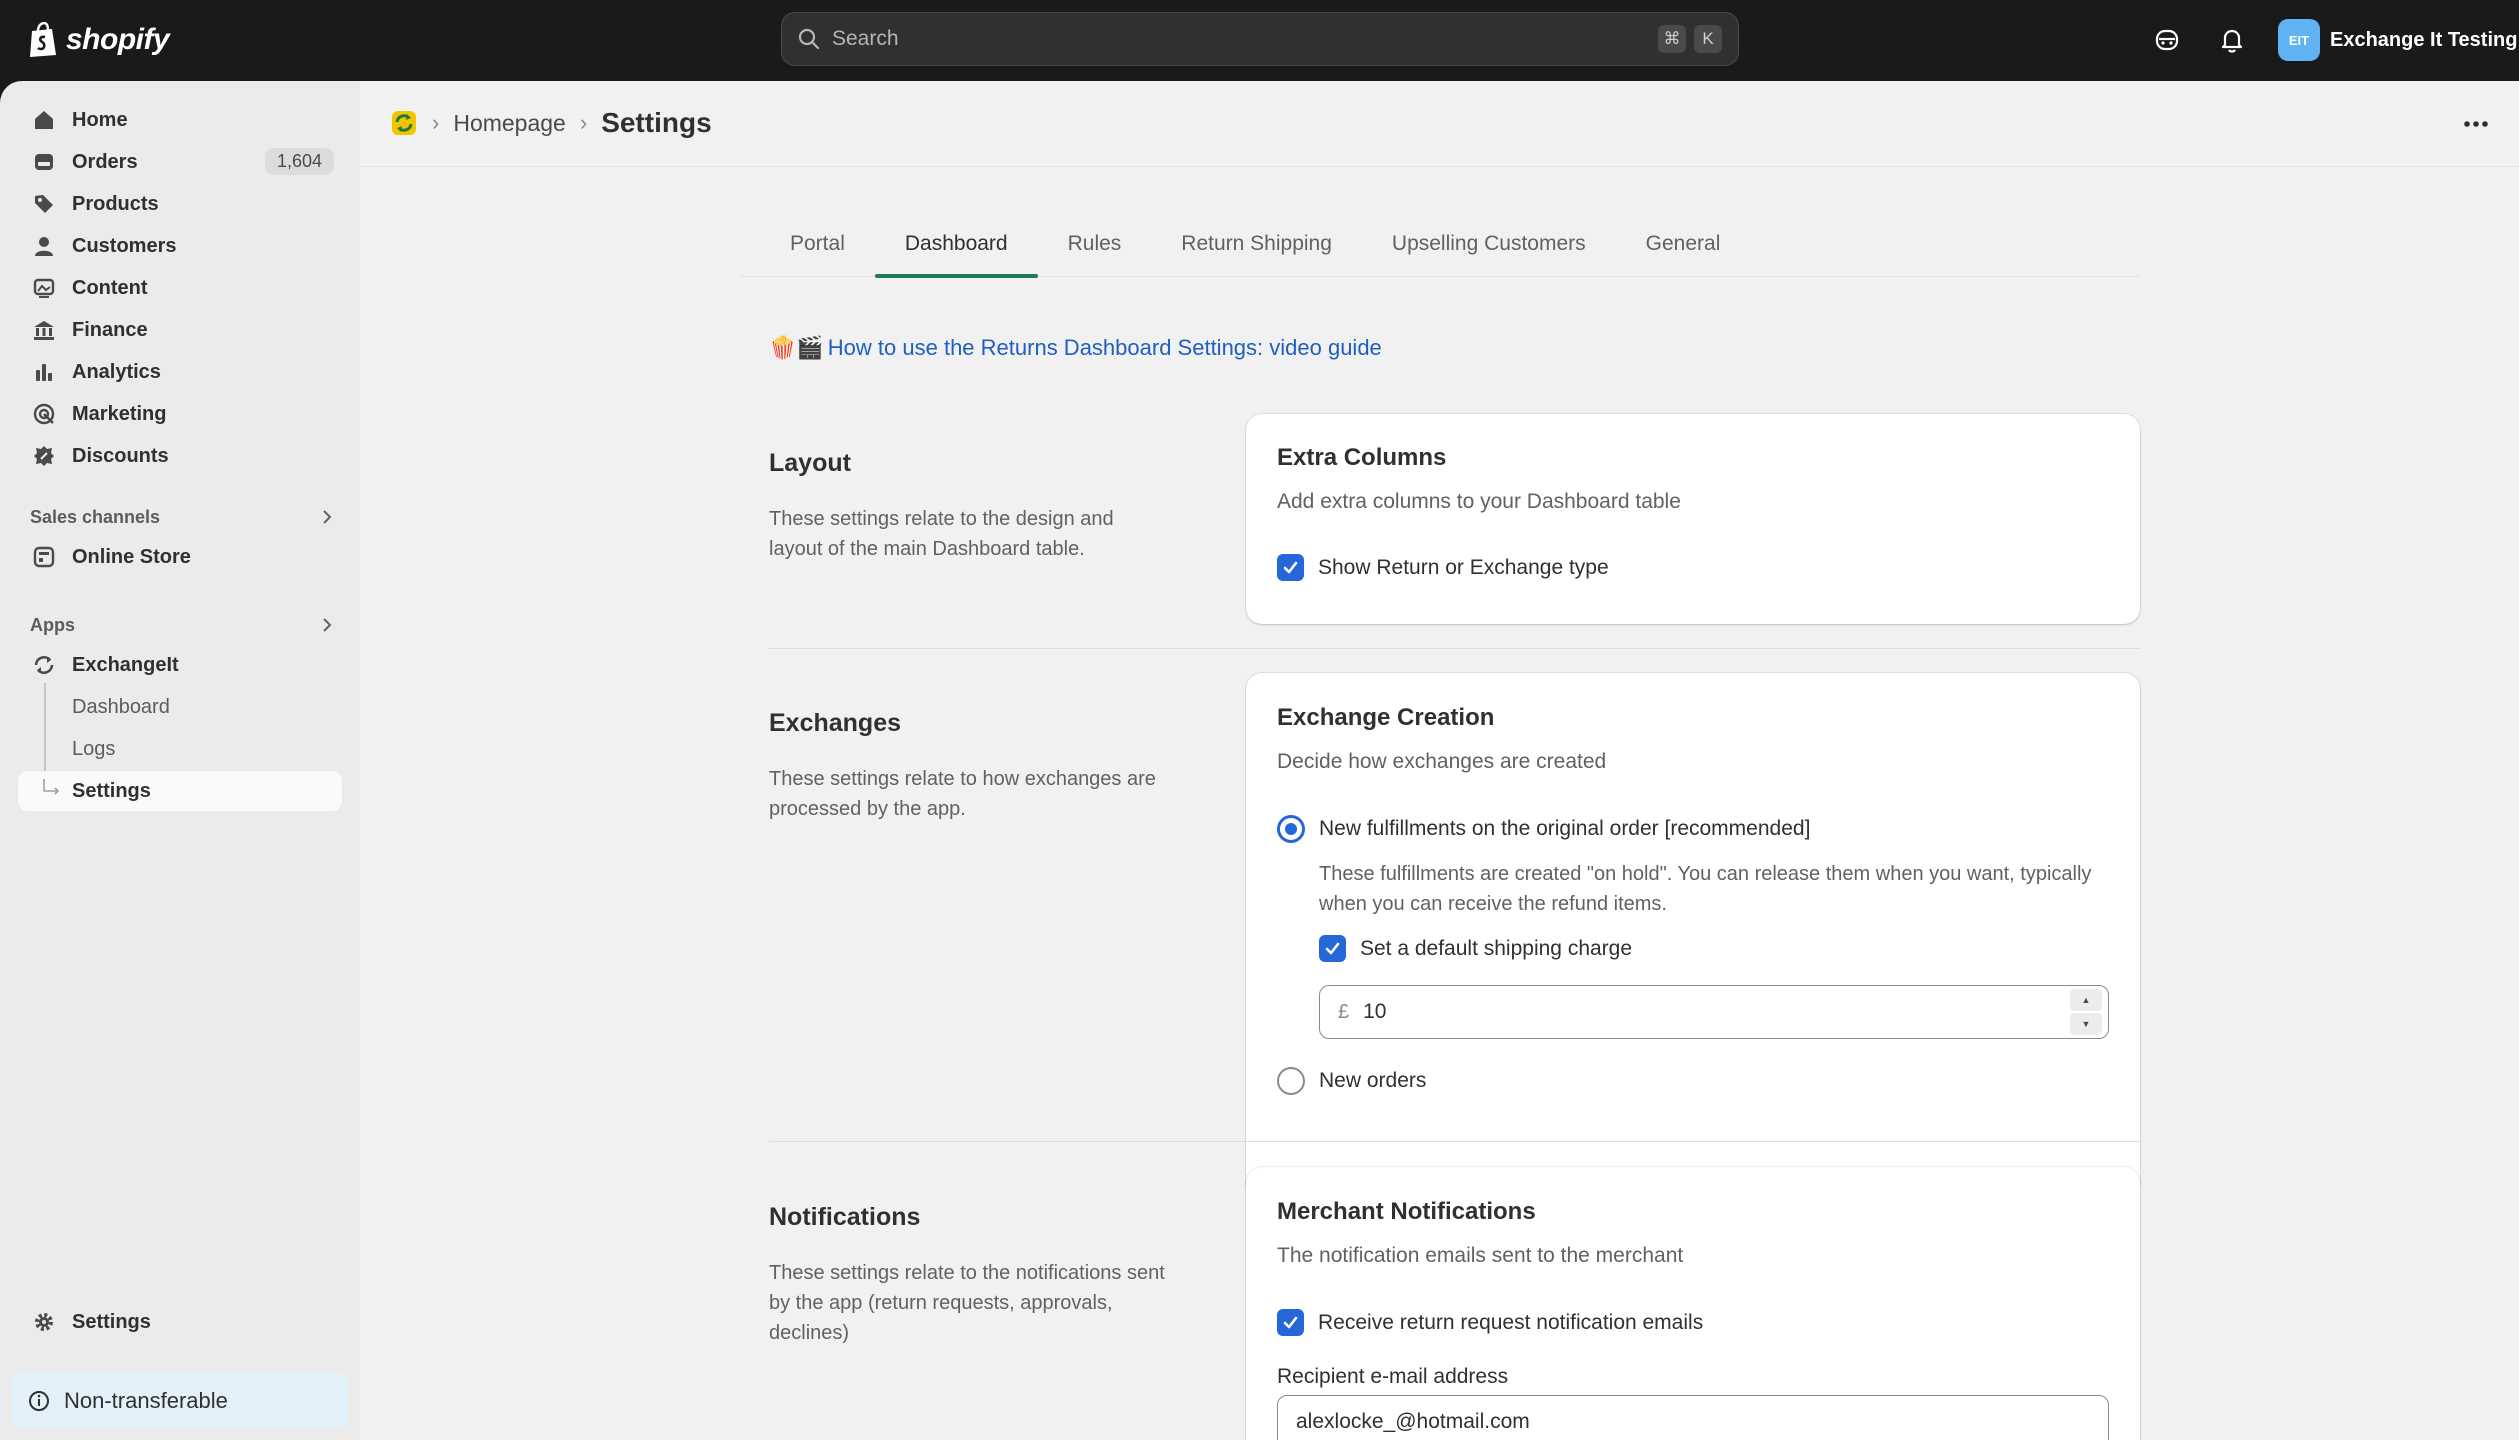 The height and width of the screenshot is (1440, 2519). Describe the element at coordinates (180, 414) in the screenshot. I see `sidebar-item-marketing: Marketing` at that location.